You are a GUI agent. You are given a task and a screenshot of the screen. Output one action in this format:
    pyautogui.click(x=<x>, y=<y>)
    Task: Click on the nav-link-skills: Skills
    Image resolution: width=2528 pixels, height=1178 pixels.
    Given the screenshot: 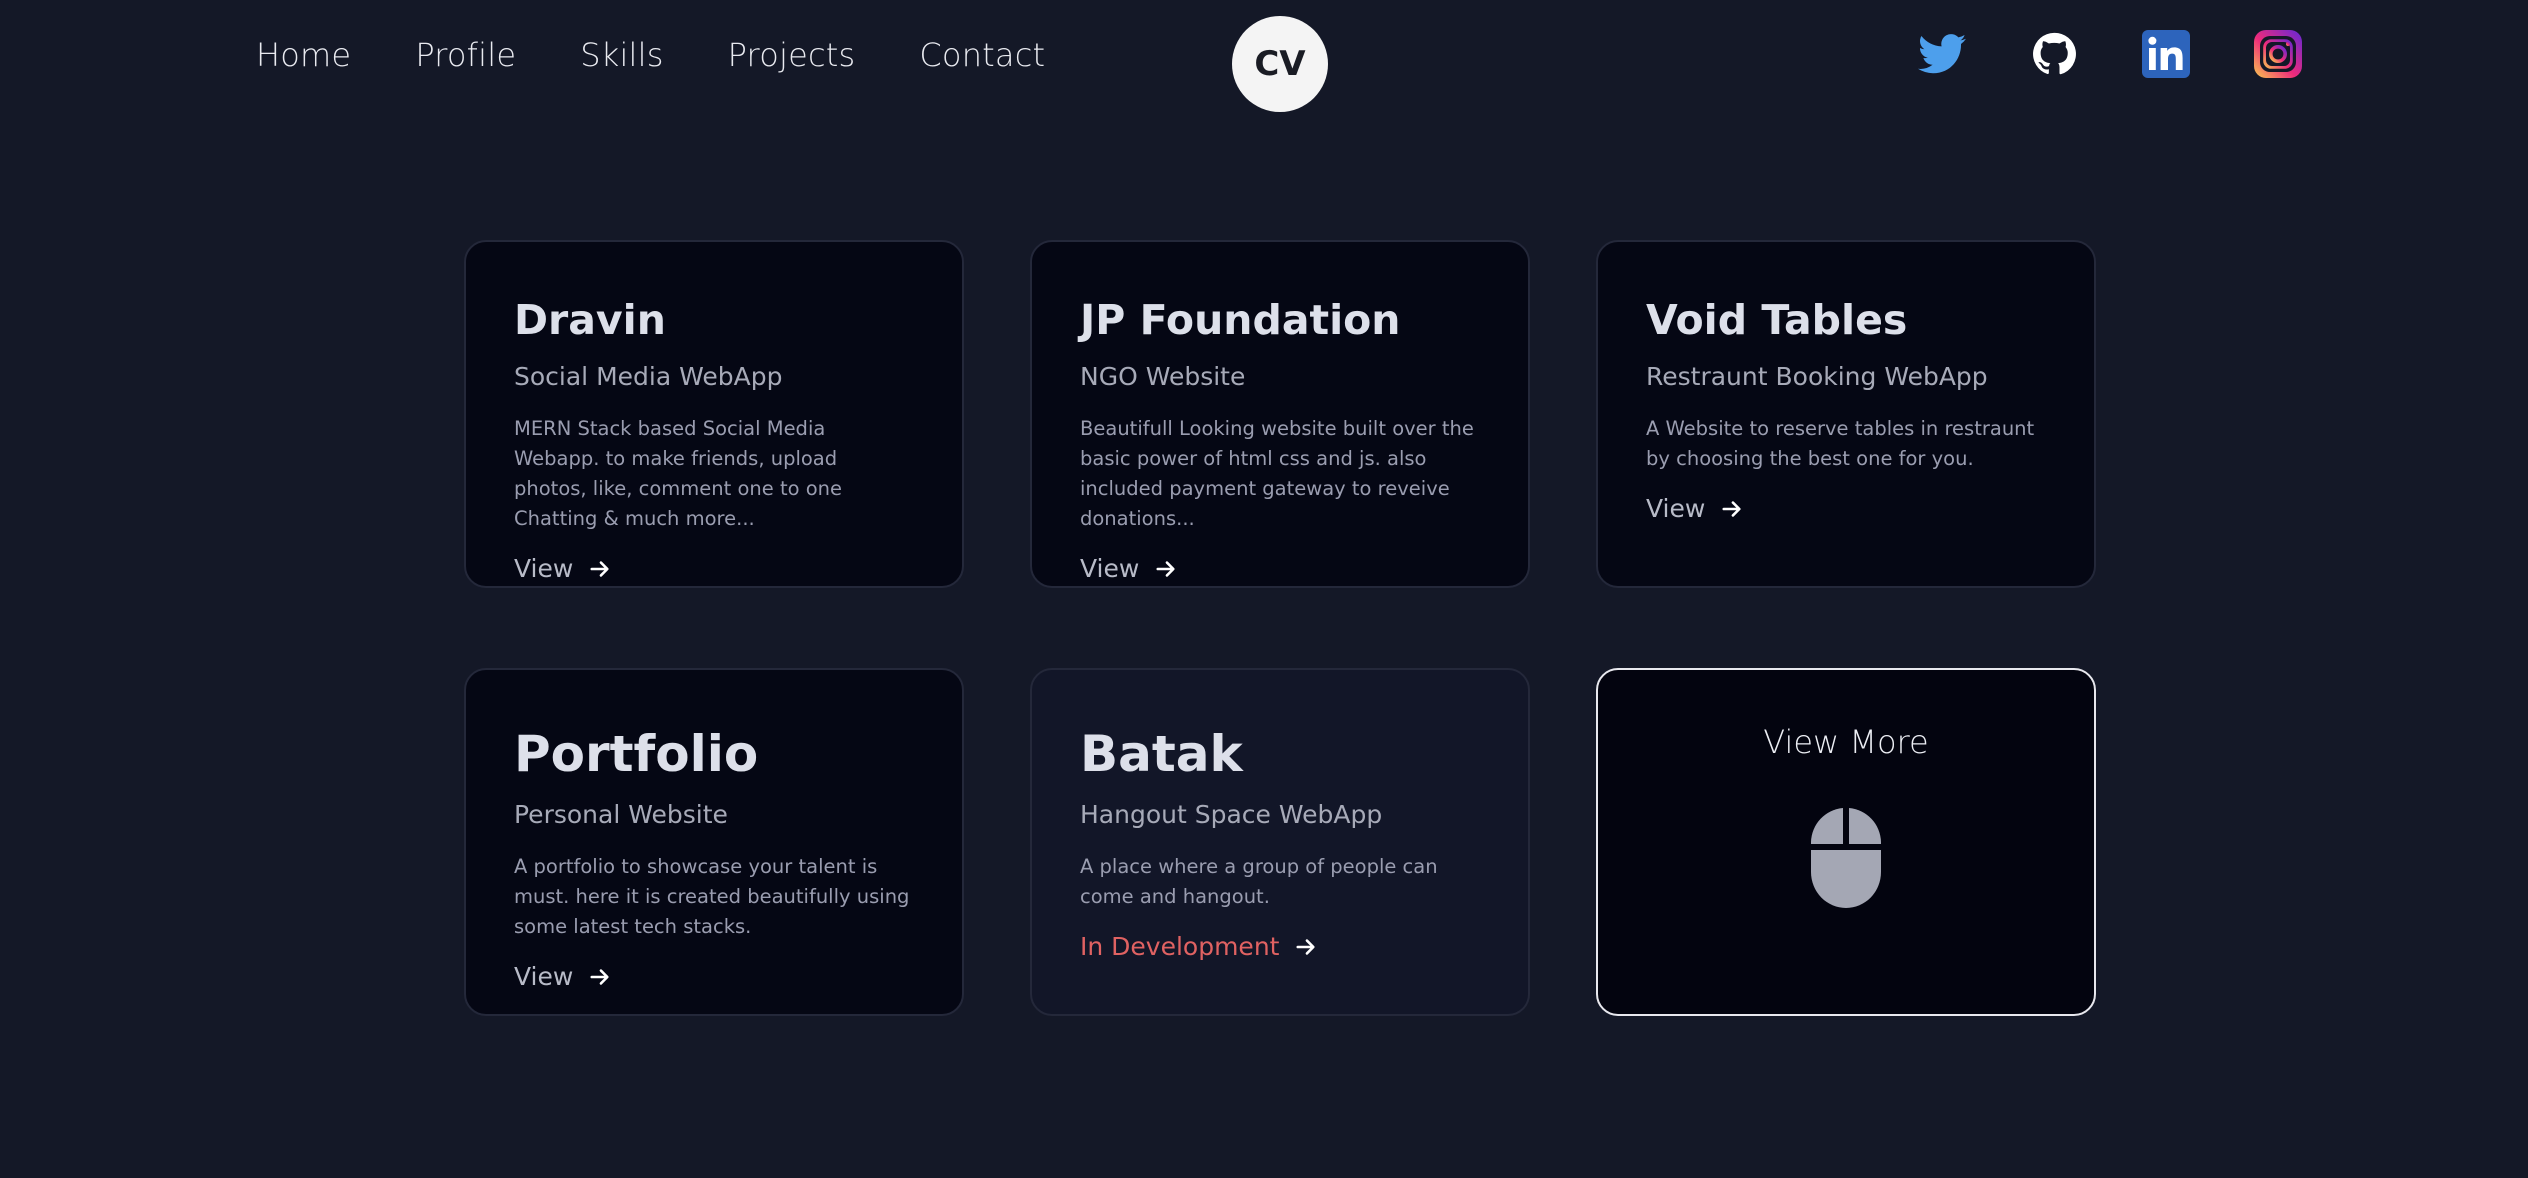 What is the action you would take?
    pyautogui.click(x=621, y=55)
    